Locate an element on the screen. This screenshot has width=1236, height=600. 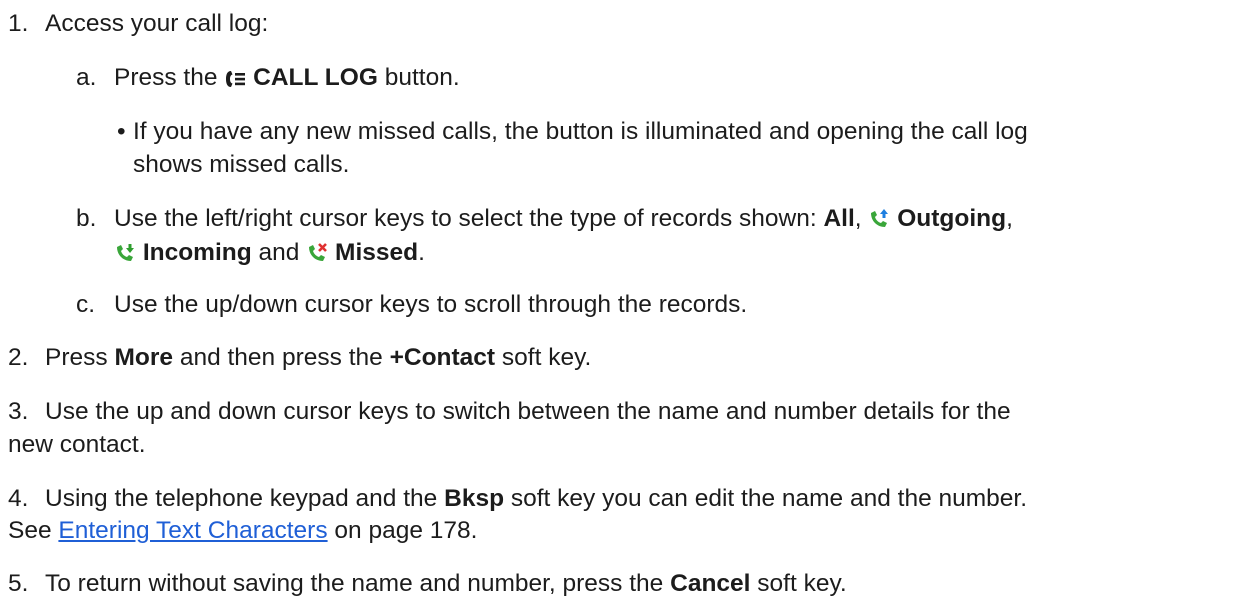
step-number: 1. is located at coordinates (18, 23).